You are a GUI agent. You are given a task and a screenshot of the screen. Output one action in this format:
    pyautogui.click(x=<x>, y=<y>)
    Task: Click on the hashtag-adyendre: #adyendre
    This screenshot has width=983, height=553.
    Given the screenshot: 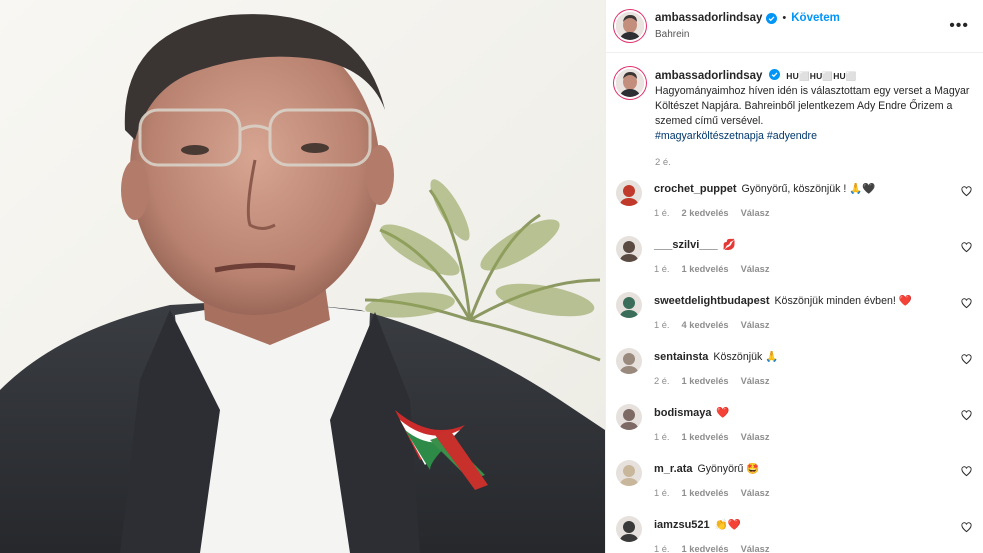 What is the action you would take?
    pyautogui.click(x=792, y=136)
    